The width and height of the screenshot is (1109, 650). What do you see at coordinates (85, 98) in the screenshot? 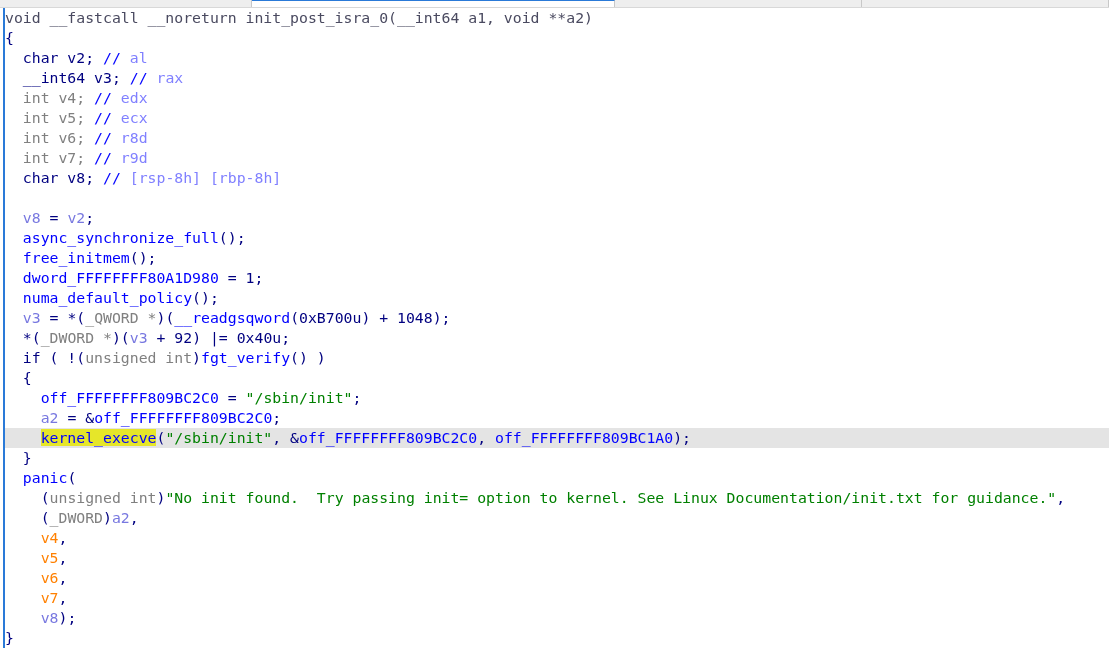
I see `code-line: int v4; // edx` at bounding box center [85, 98].